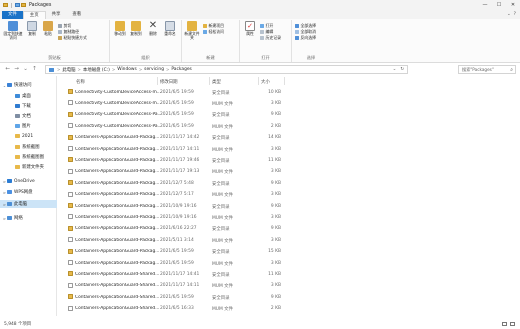  Describe the element at coordinates (213, 31) in the screenshot. I see `easy-access-button: 轻松访问` at that location.